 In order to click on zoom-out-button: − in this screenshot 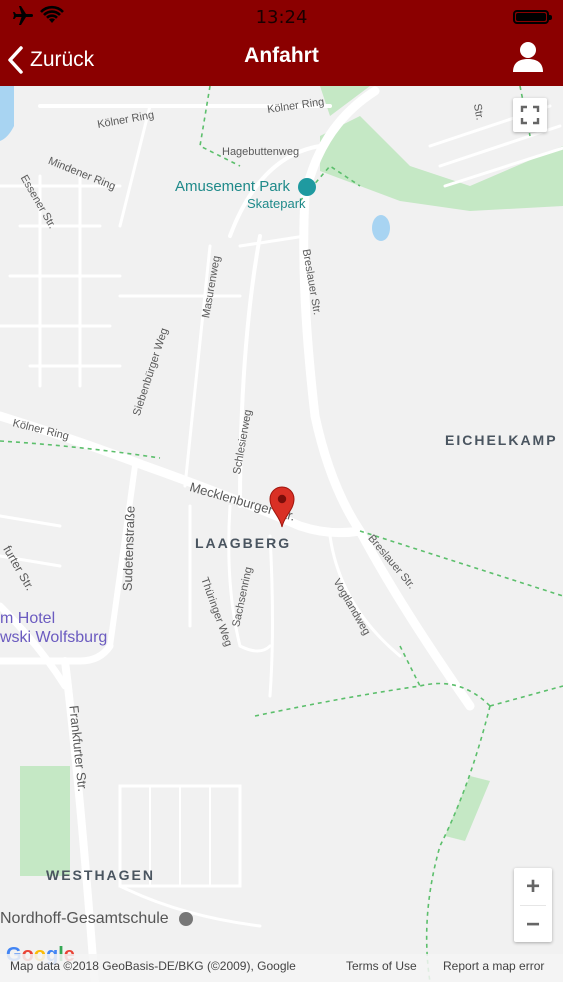, I will do `click(533, 924)`.